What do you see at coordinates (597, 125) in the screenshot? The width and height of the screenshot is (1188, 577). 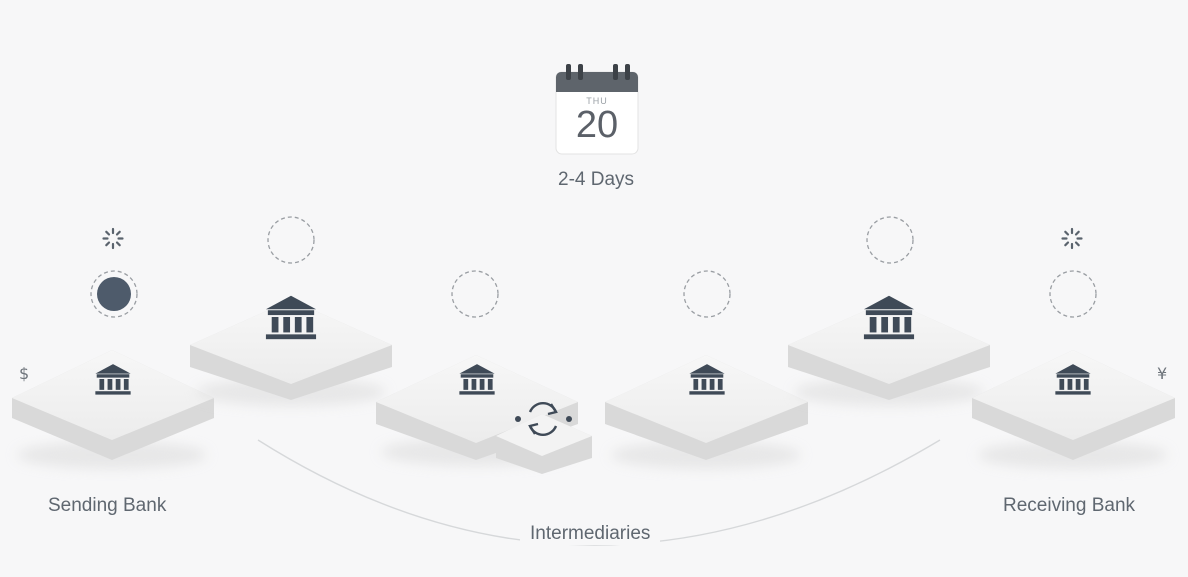 I see `calendar-date: 20` at bounding box center [597, 125].